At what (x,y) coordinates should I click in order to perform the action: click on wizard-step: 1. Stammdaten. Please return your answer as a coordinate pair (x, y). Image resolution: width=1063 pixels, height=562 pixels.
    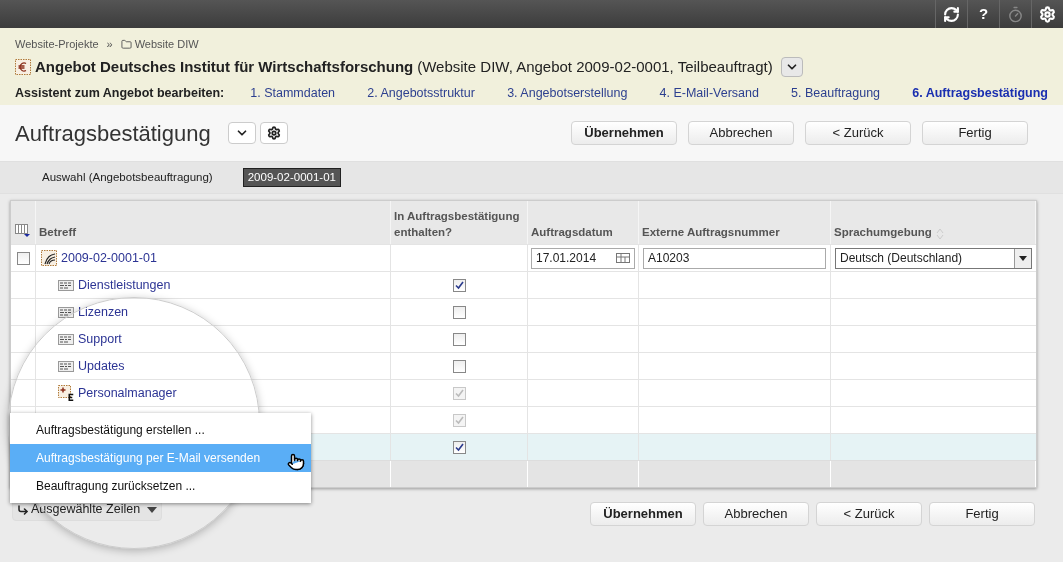
    Looking at the image, I should click on (293, 93).